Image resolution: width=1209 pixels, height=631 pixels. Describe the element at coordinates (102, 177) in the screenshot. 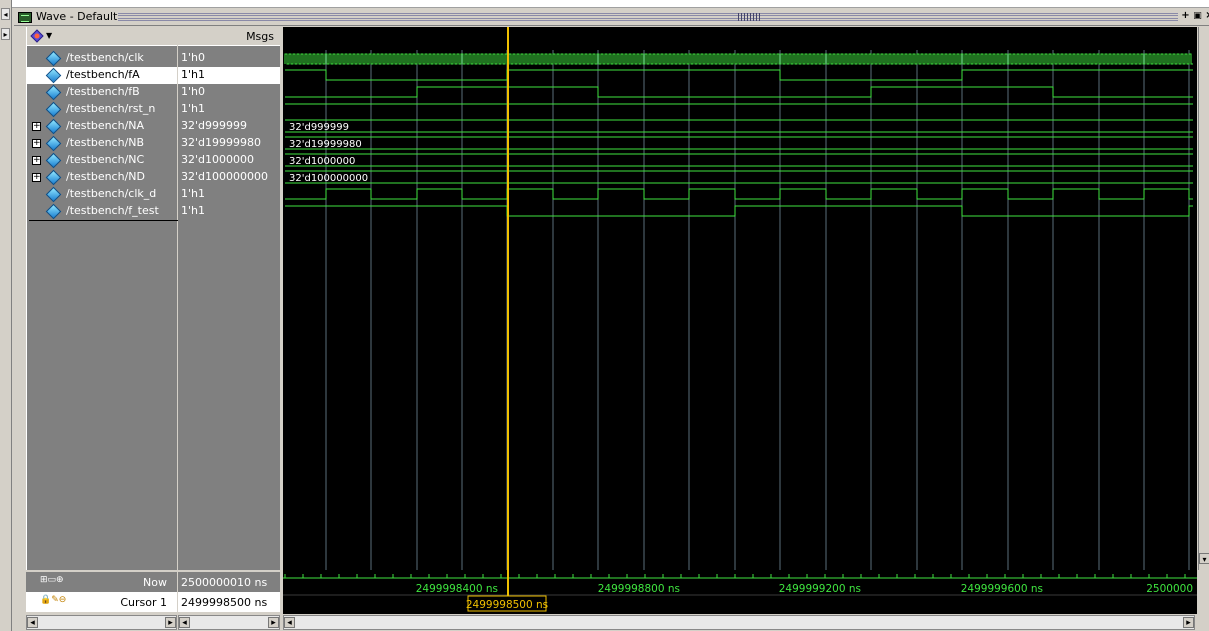

I see `signal-row: + /testbench/ND` at that location.